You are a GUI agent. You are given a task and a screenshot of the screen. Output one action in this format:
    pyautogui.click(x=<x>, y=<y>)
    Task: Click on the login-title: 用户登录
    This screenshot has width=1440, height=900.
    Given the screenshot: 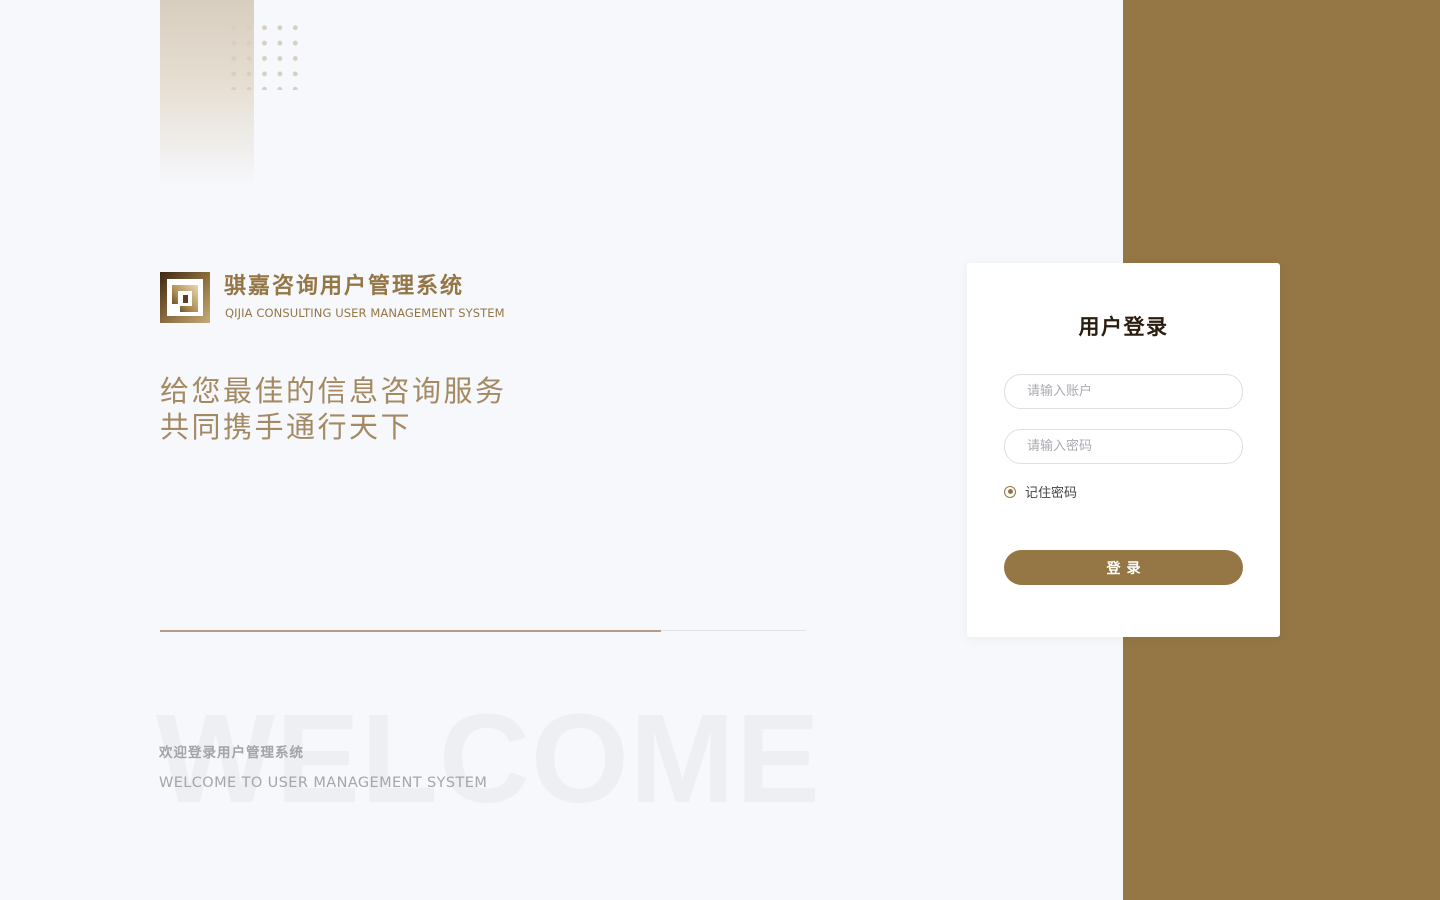 What is the action you would take?
    pyautogui.click(x=1123, y=327)
    